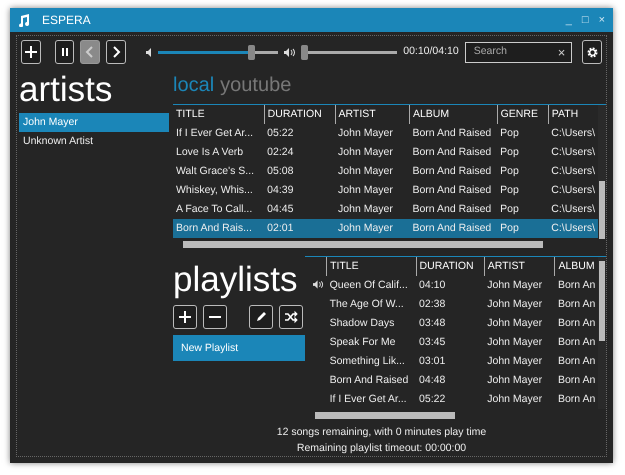  What do you see at coordinates (451, 380) in the screenshot?
I see `table-row: Born And Raised 04:48 John Mayer Born An` at bounding box center [451, 380].